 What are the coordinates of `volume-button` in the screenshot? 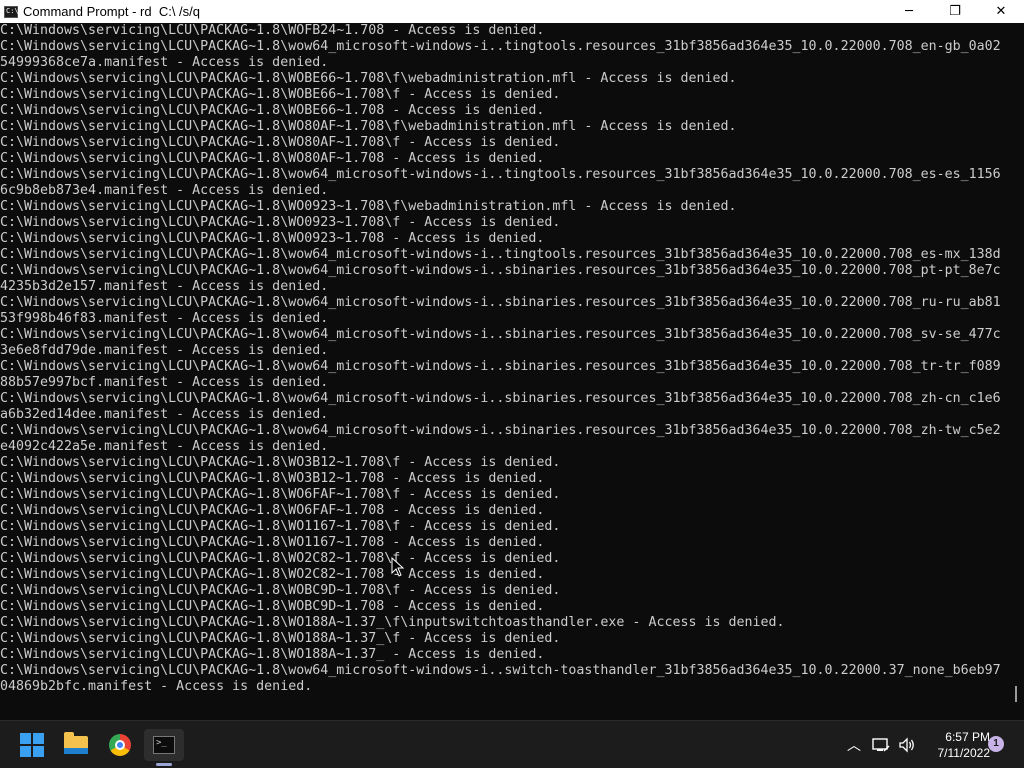 It's located at (907, 744).